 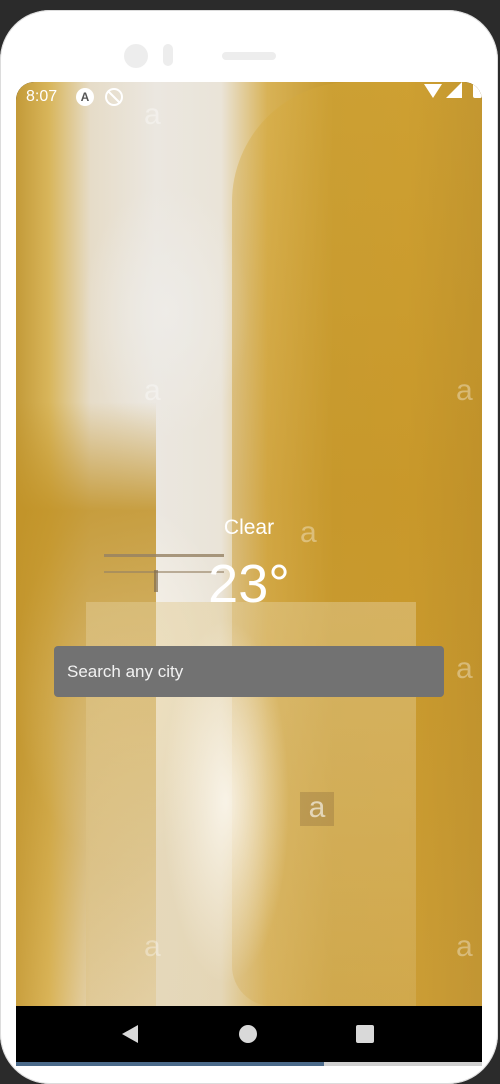 What do you see at coordinates (454, 90) in the screenshot?
I see `signal-icon` at bounding box center [454, 90].